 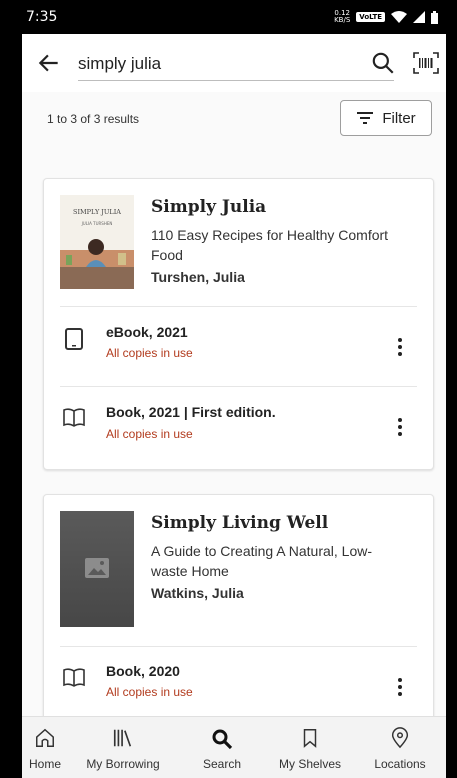 What do you see at coordinates (400, 738) in the screenshot?
I see `location-pin-icon` at bounding box center [400, 738].